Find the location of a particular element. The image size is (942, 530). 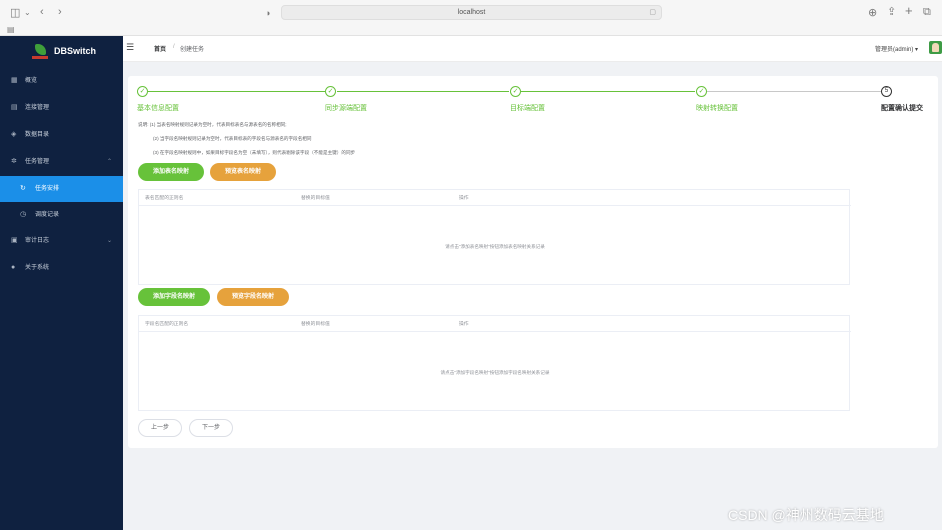

forward-icon: › is located at coordinates (60, 12).